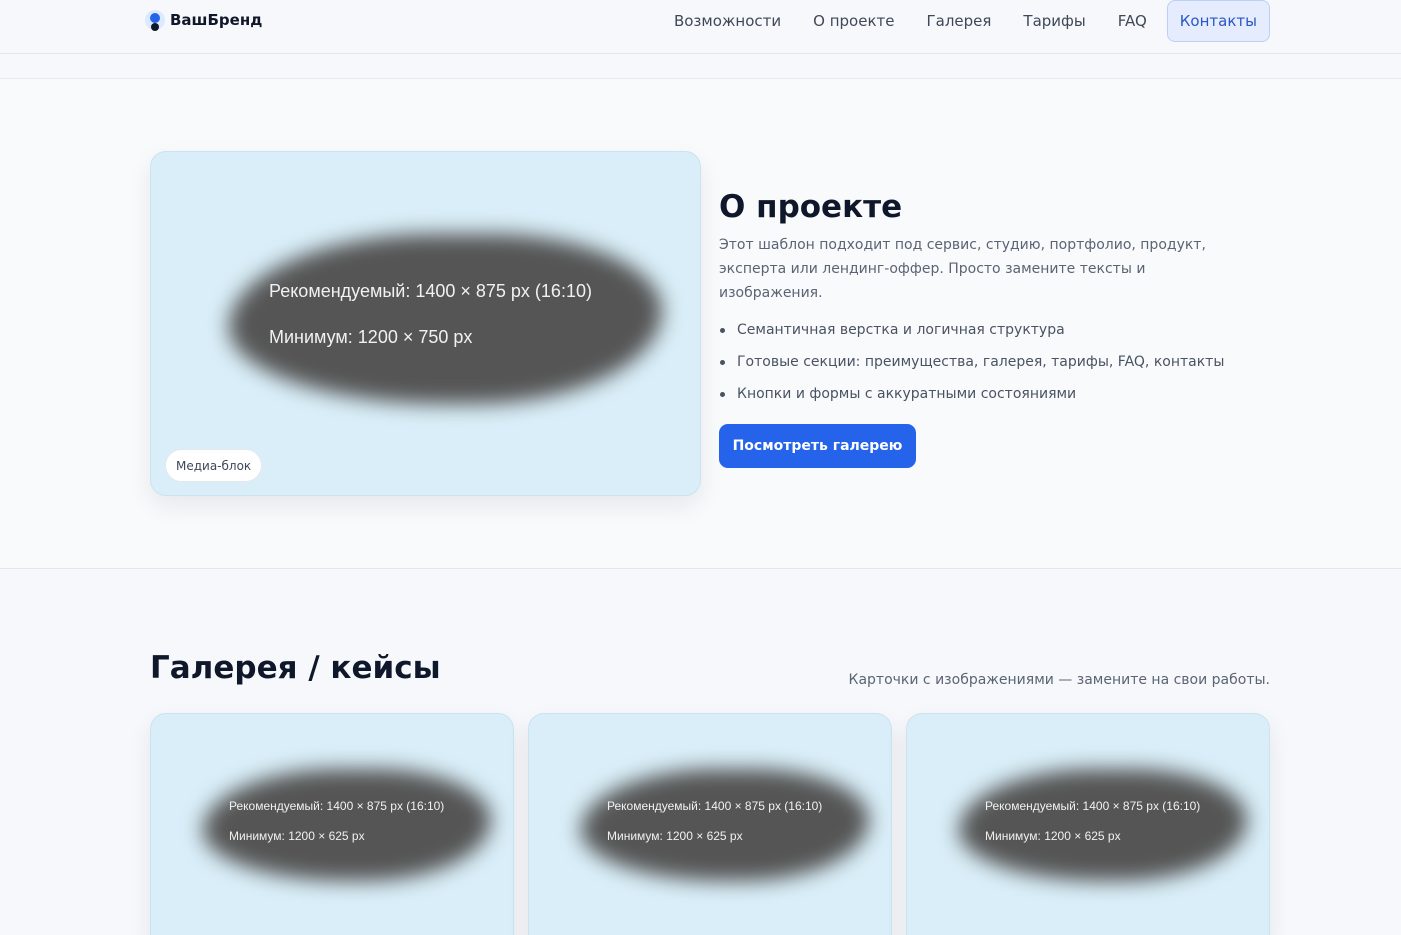 Image resolution: width=1401 pixels, height=935 pixels. I want to click on brand-logo-icon, so click(155, 20).